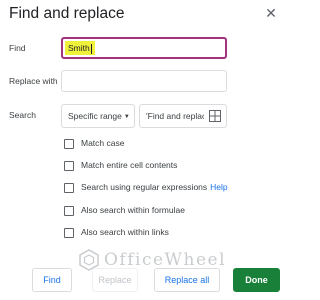 Image resolution: width=320 pixels, height=300 pixels. I want to click on text-caret, so click(91, 48).